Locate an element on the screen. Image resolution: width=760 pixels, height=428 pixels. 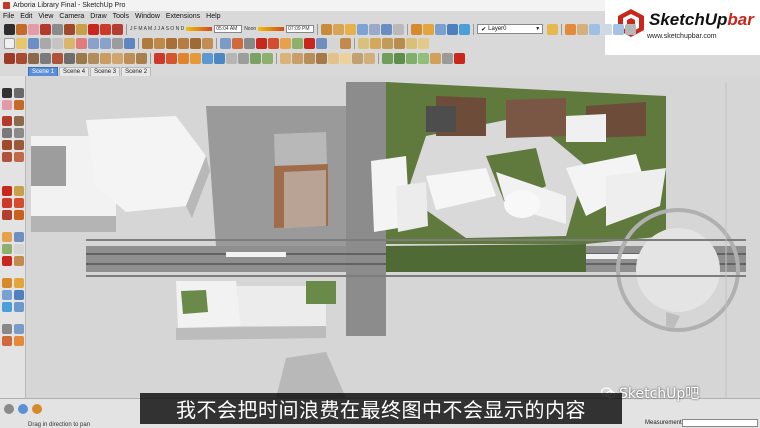
measurements-input is located at coordinates (720, 423).